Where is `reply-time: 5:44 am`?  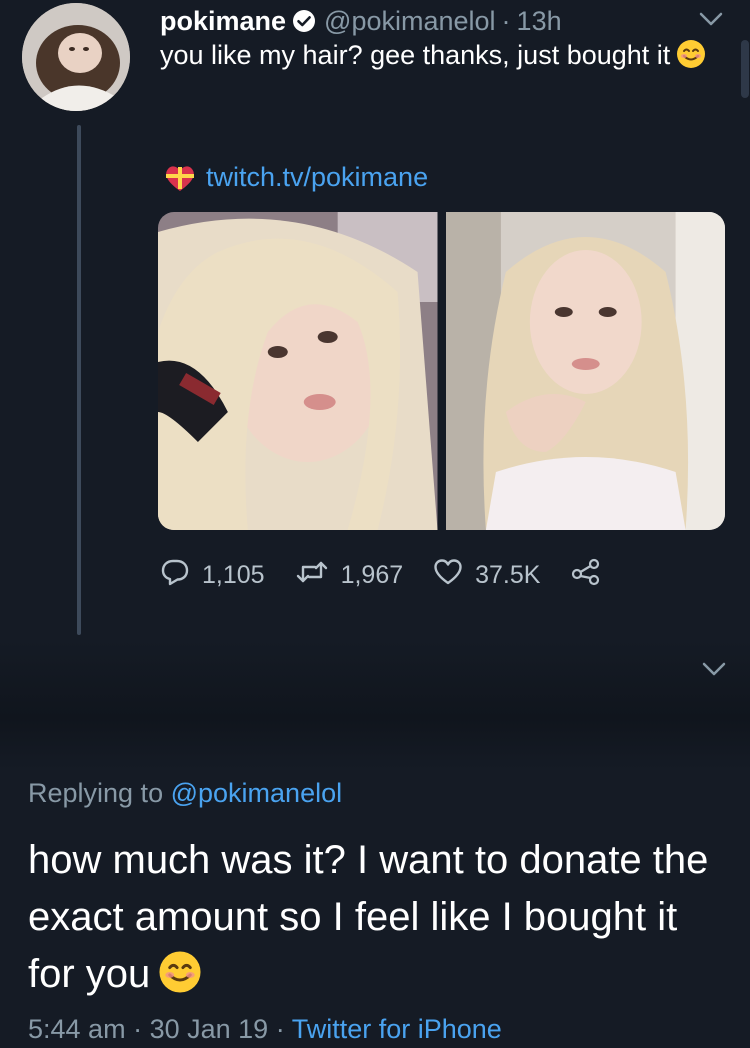 reply-time: 5:44 am is located at coordinates (77, 1029).